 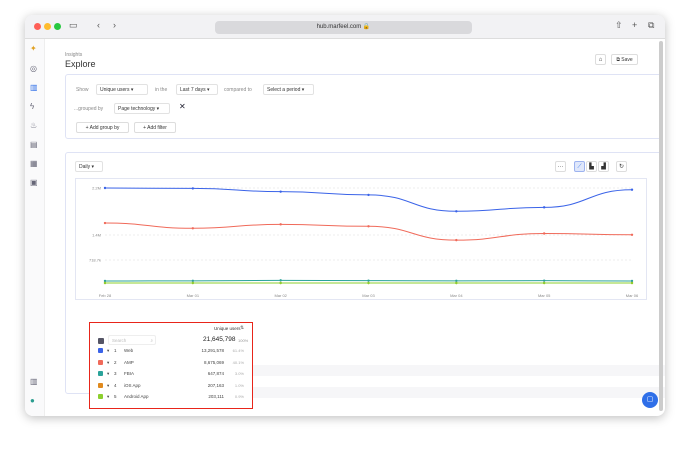 What do you see at coordinates (591, 166) in the screenshot?
I see `bar-chart-button: ▙` at bounding box center [591, 166].